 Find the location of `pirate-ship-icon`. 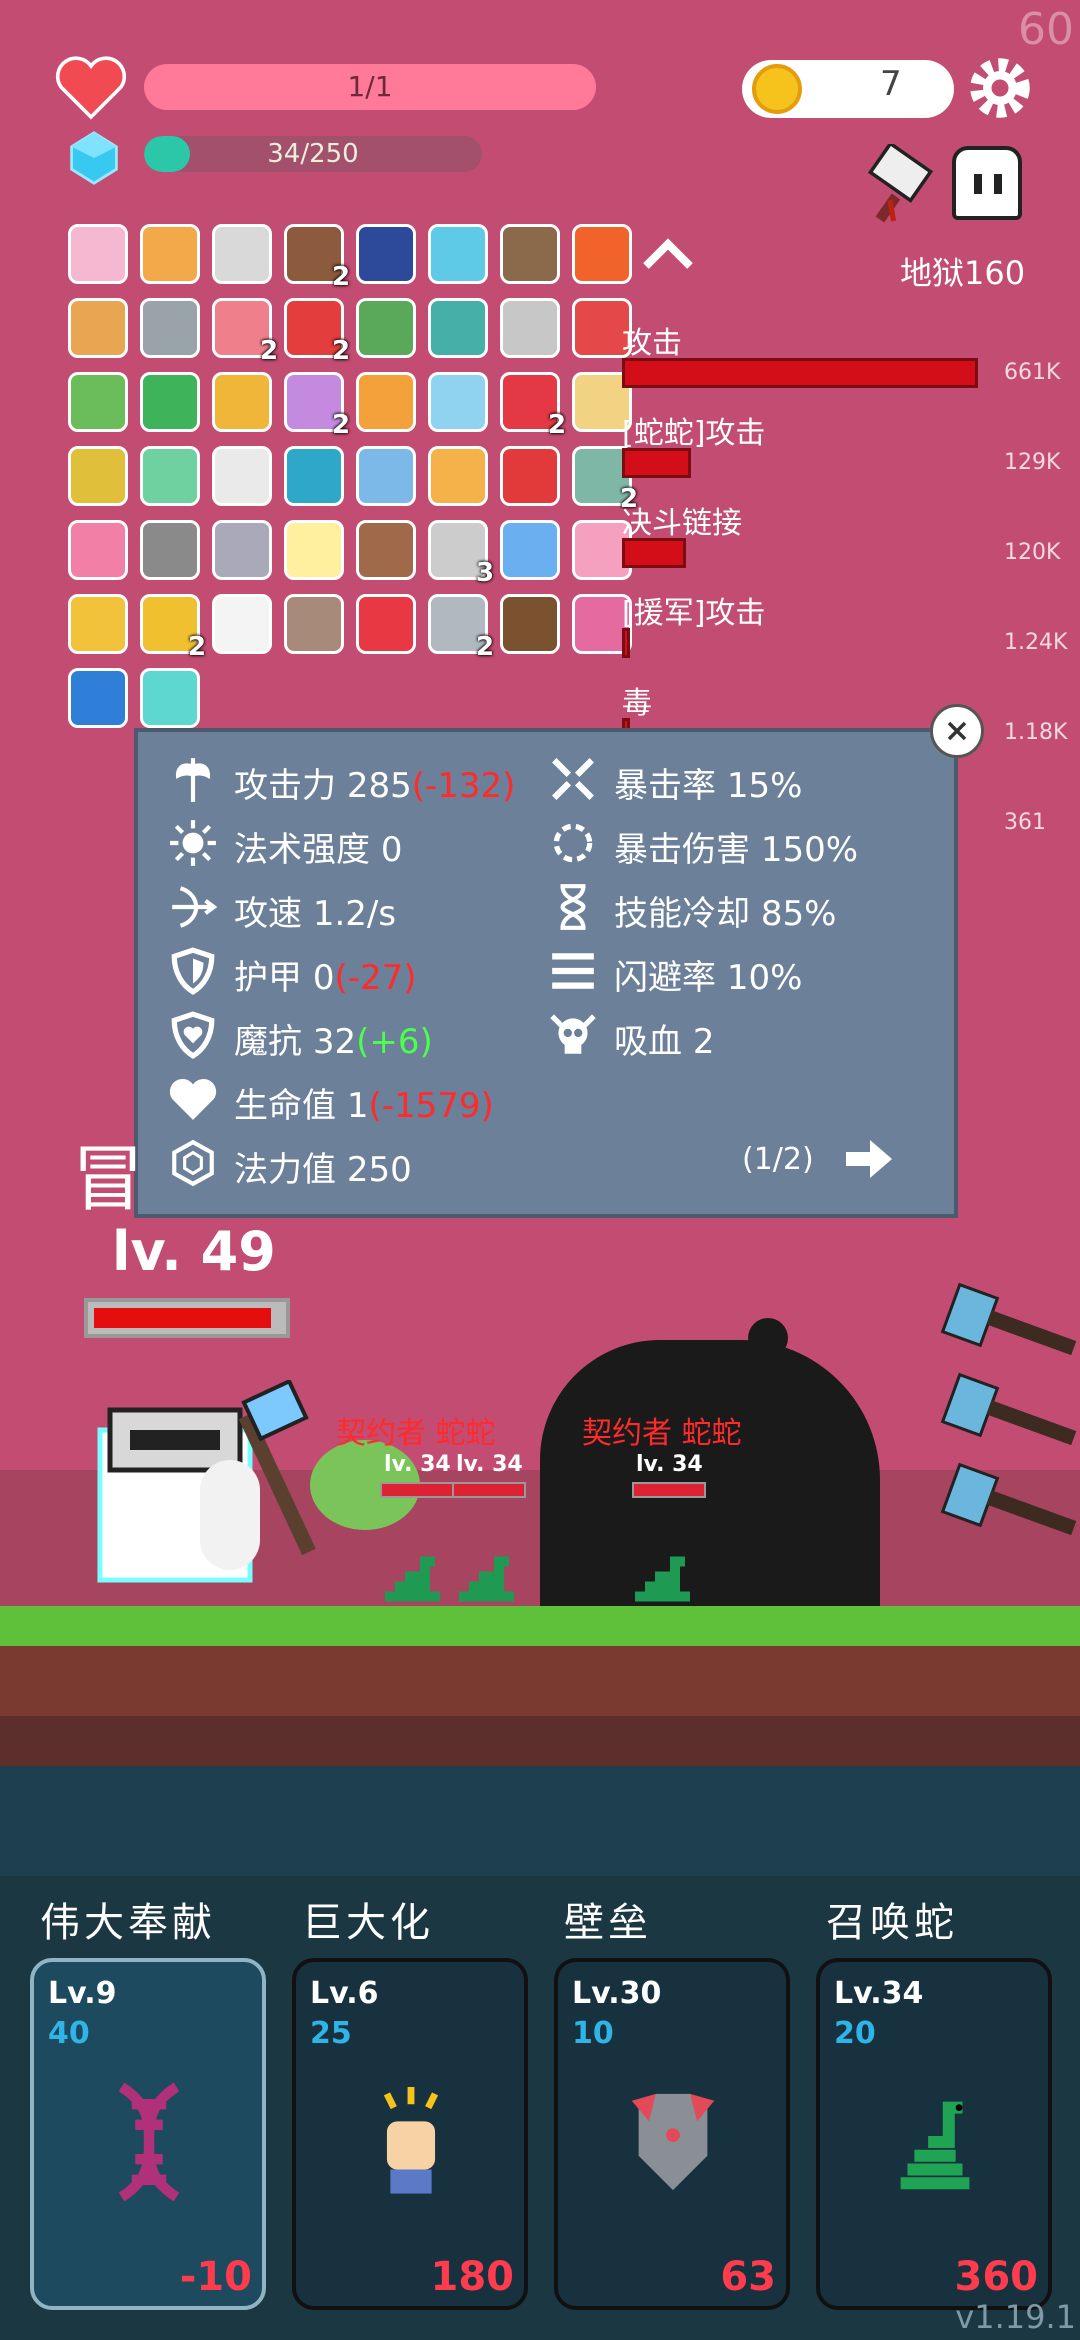

pirate-ship-icon is located at coordinates (530, 254).